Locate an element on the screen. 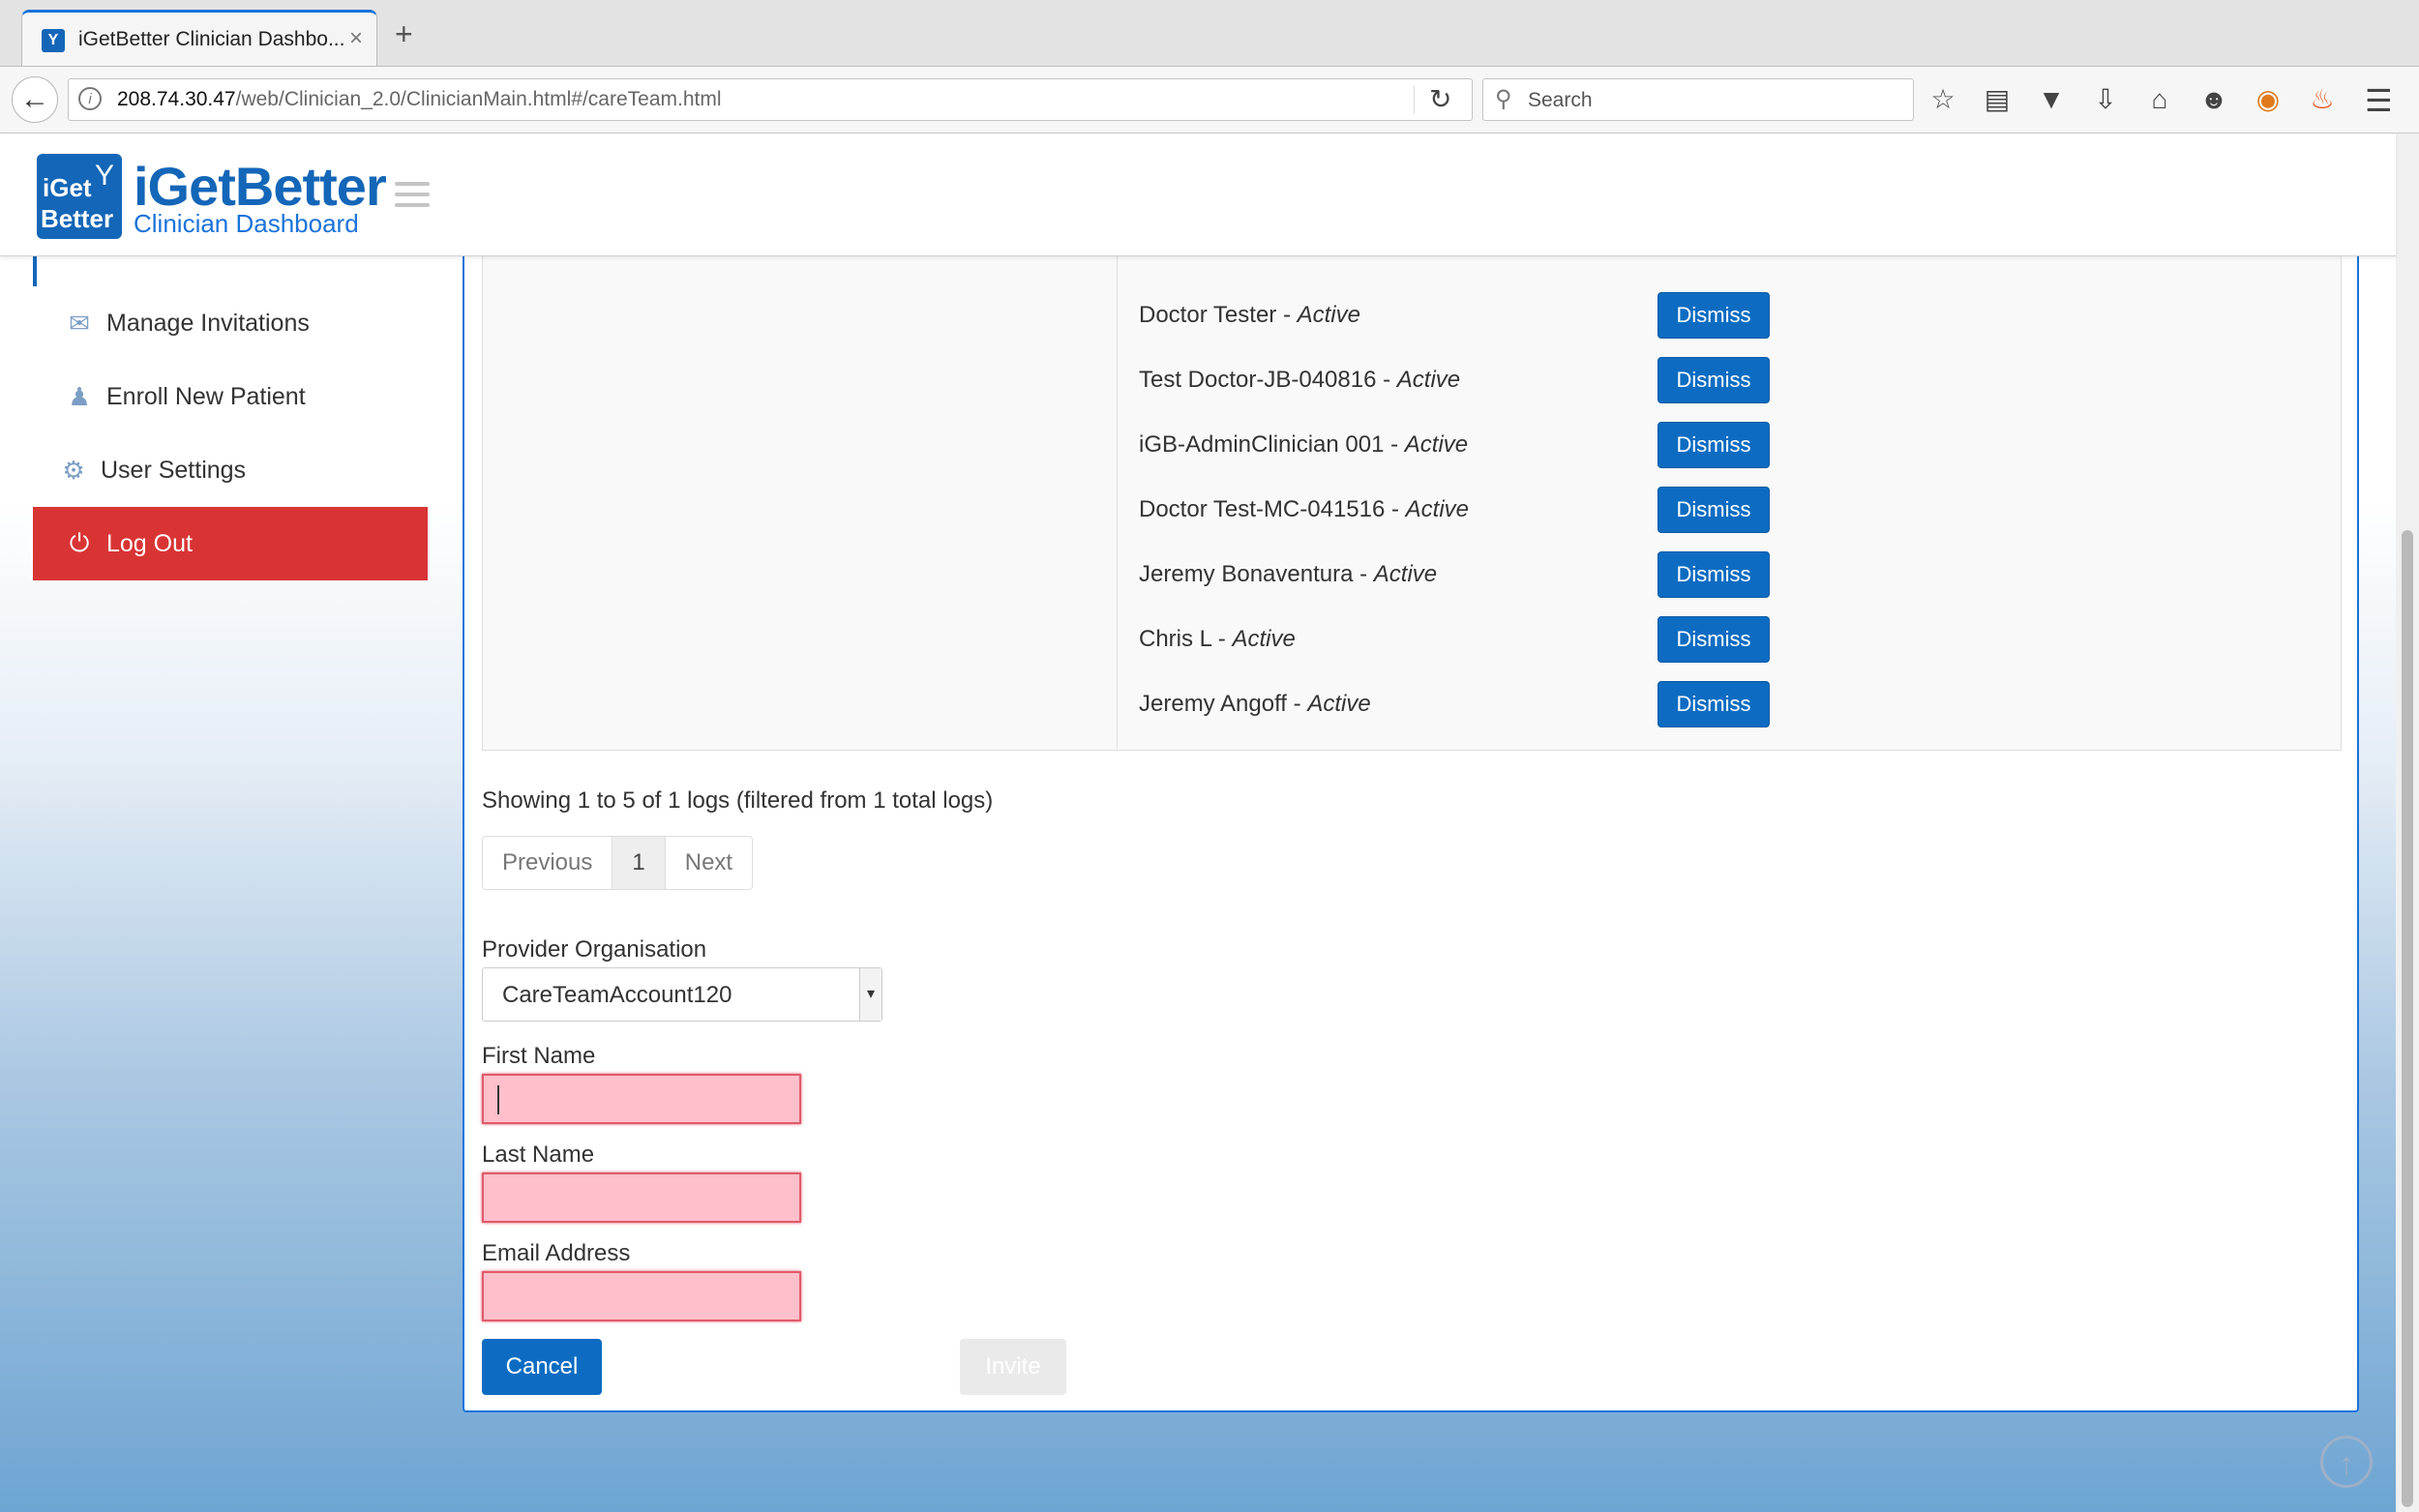 Image resolution: width=2419 pixels, height=1512 pixels. menu-icon: ☰ is located at coordinates (2379, 101).